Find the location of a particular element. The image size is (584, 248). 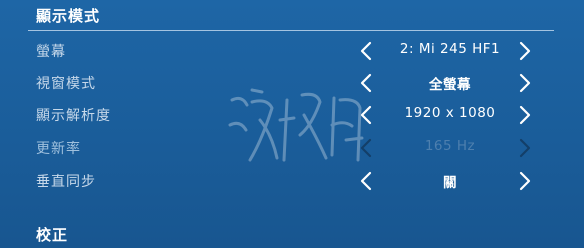

calibration-heading: 校正 is located at coordinates (52, 235).